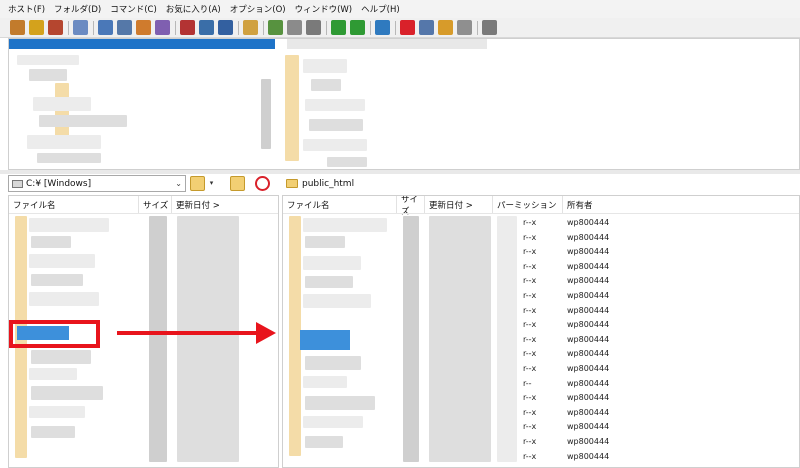 The height and width of the screenshot is (468, 800). Describe the element at coordinates (445, 27) in the screenshot. I see `mkdir-icon` at that location.